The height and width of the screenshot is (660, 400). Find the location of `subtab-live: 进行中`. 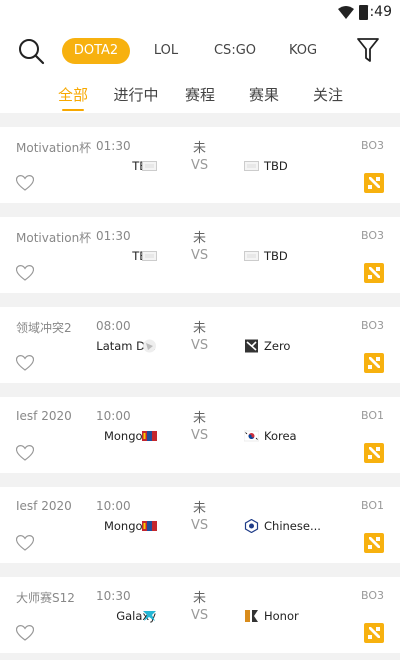

subtab-live: 进行中 is located at coordinates (136, 94).